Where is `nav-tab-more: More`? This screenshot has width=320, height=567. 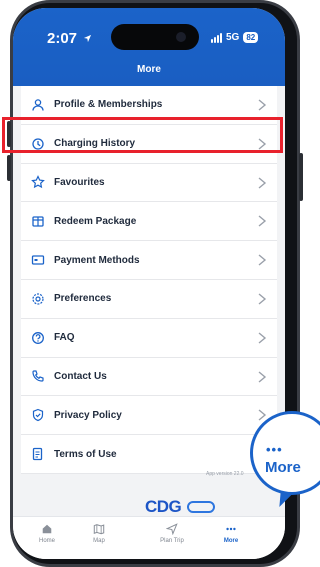
nav-tab-more: More is located at coordinates (231, 533).